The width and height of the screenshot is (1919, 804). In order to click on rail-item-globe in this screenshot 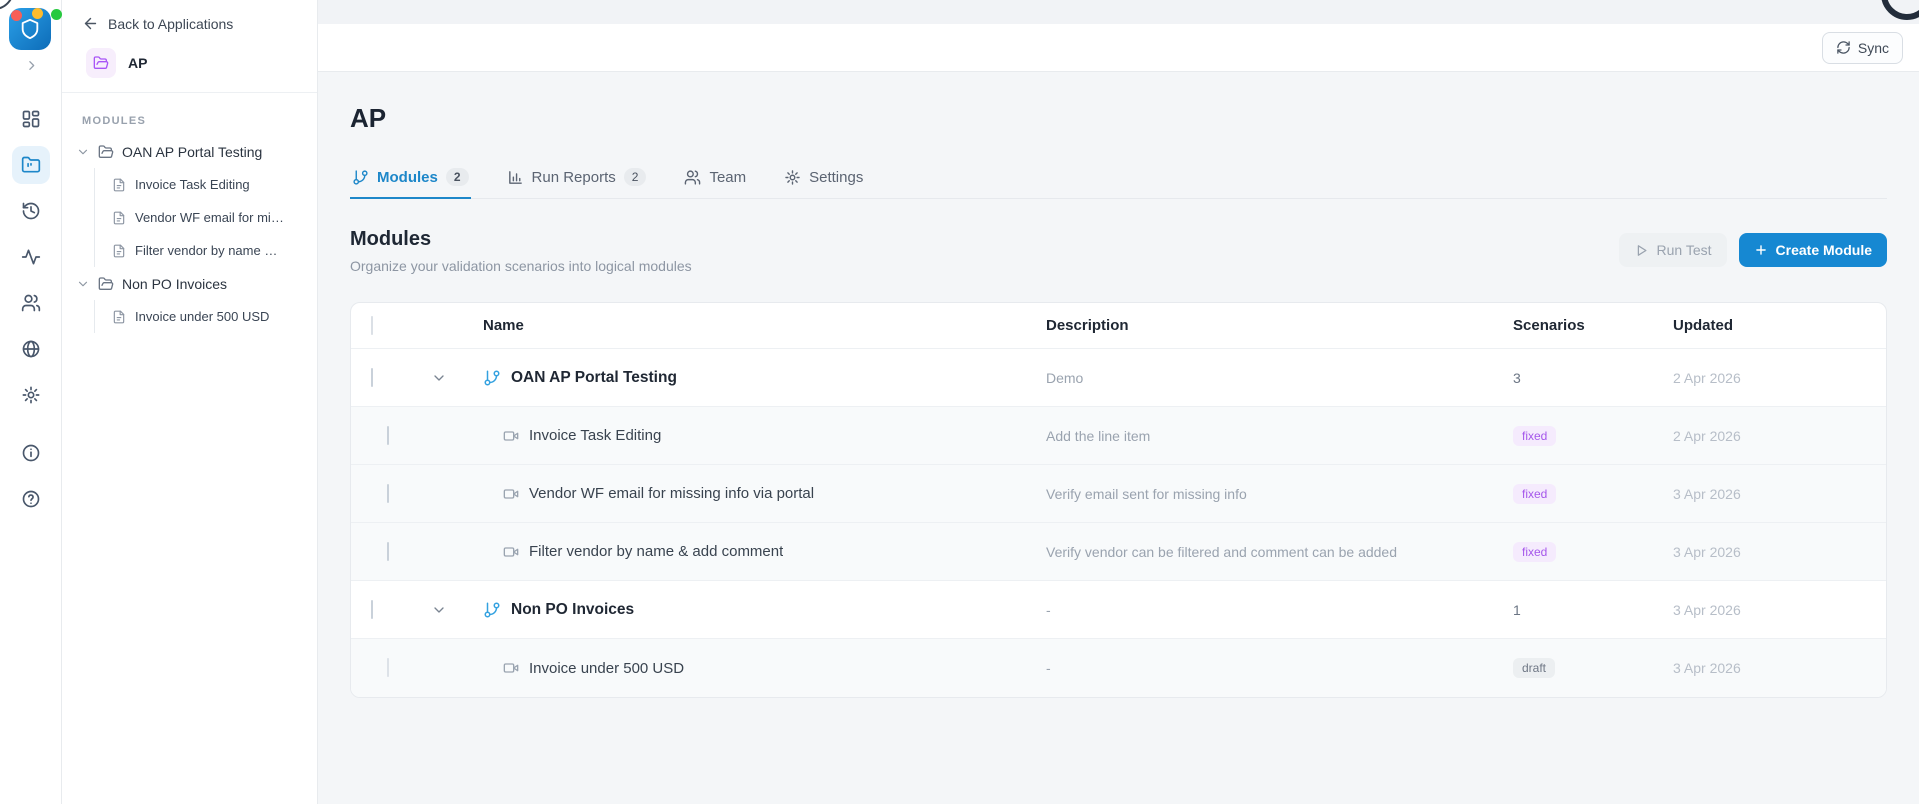, I will do `click(31, 349)`.